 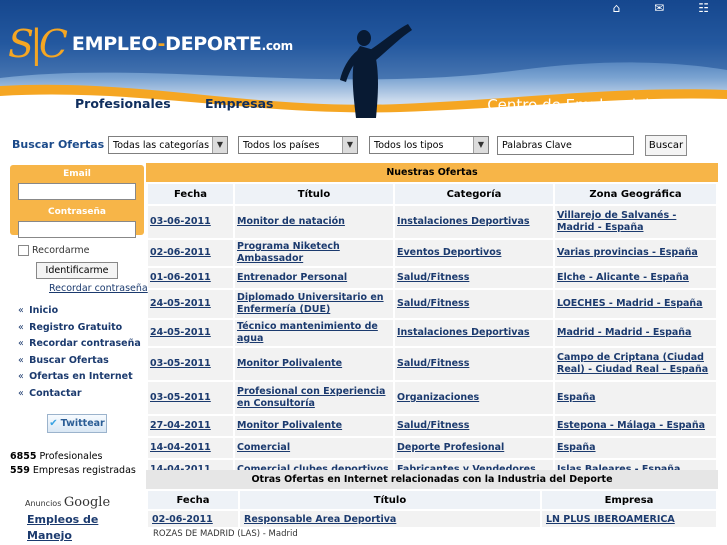 What do you see at coordinates (190, 426) in the screenshot?
I see `offer-date: 27-04-2011` at bounding box center [190, 426].